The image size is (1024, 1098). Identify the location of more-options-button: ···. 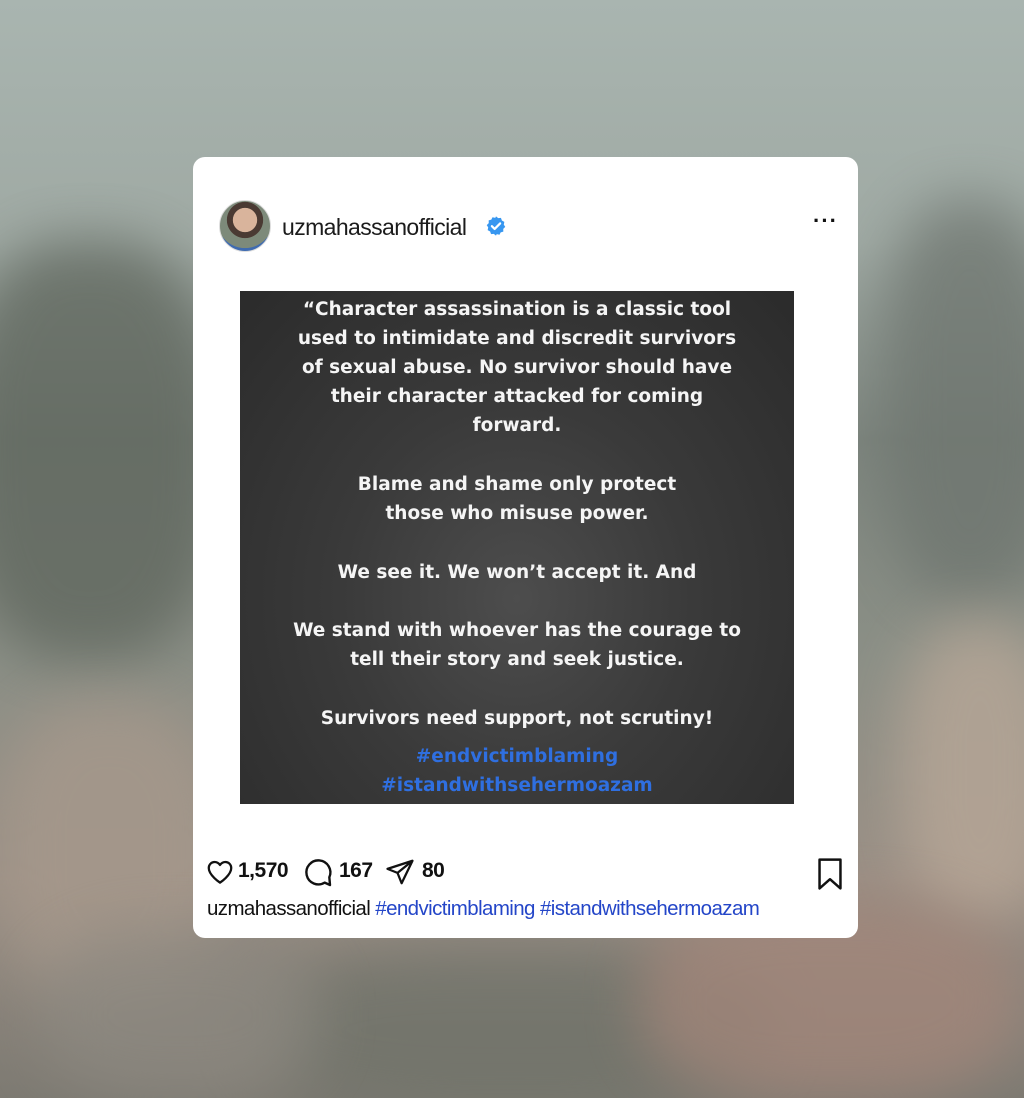
(825, 221).